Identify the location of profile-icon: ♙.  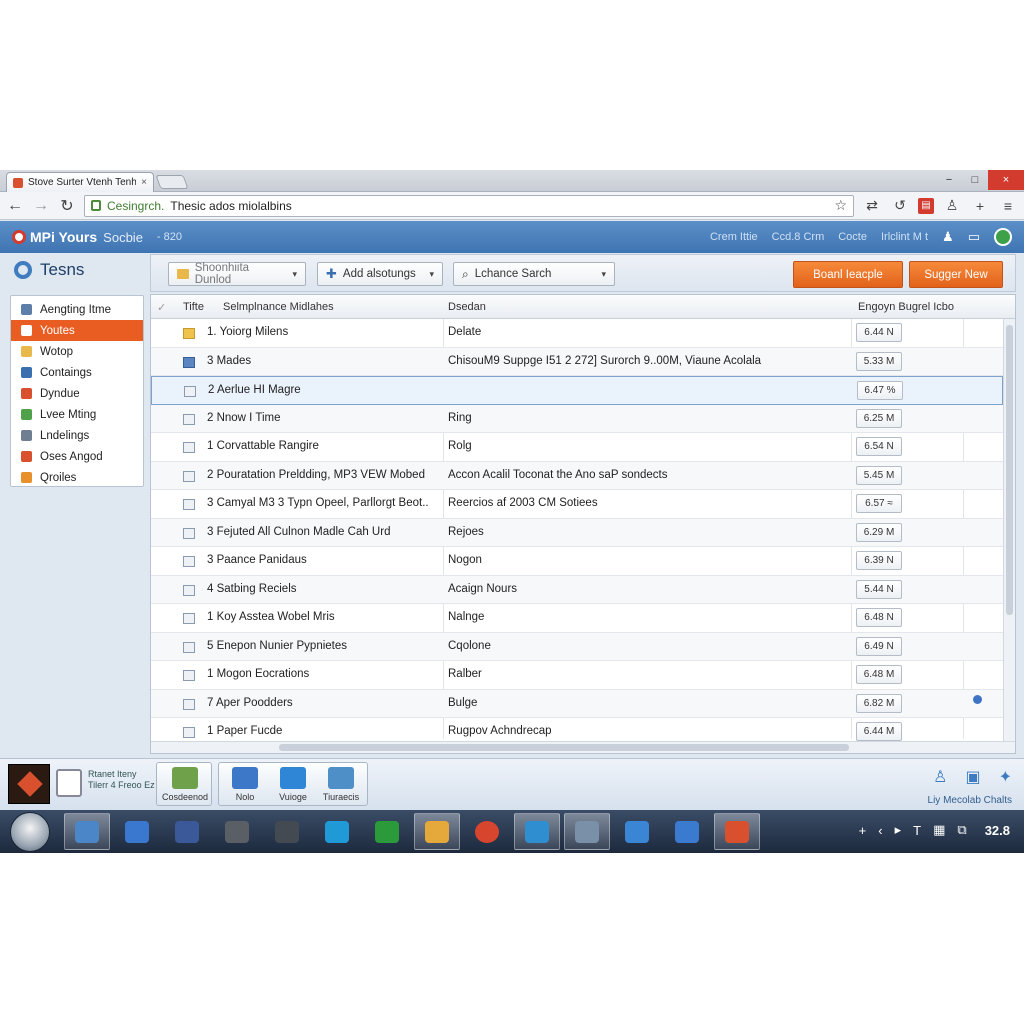
(952, 205).